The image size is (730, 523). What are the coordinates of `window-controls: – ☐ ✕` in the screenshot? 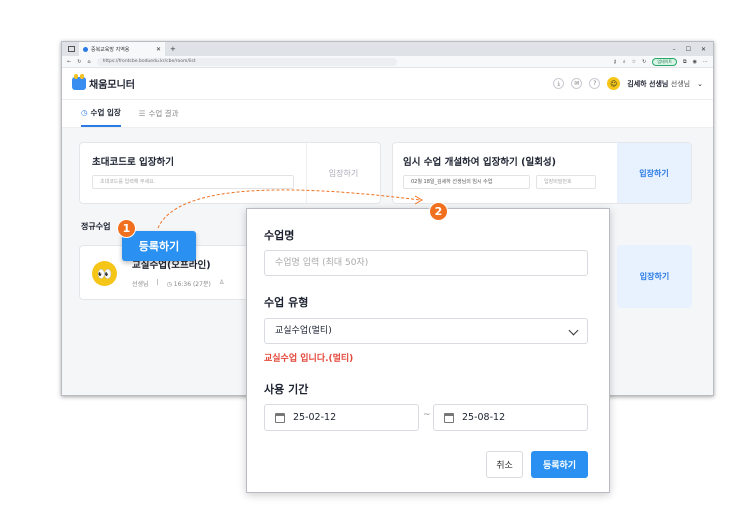 It's located at (693, 49).